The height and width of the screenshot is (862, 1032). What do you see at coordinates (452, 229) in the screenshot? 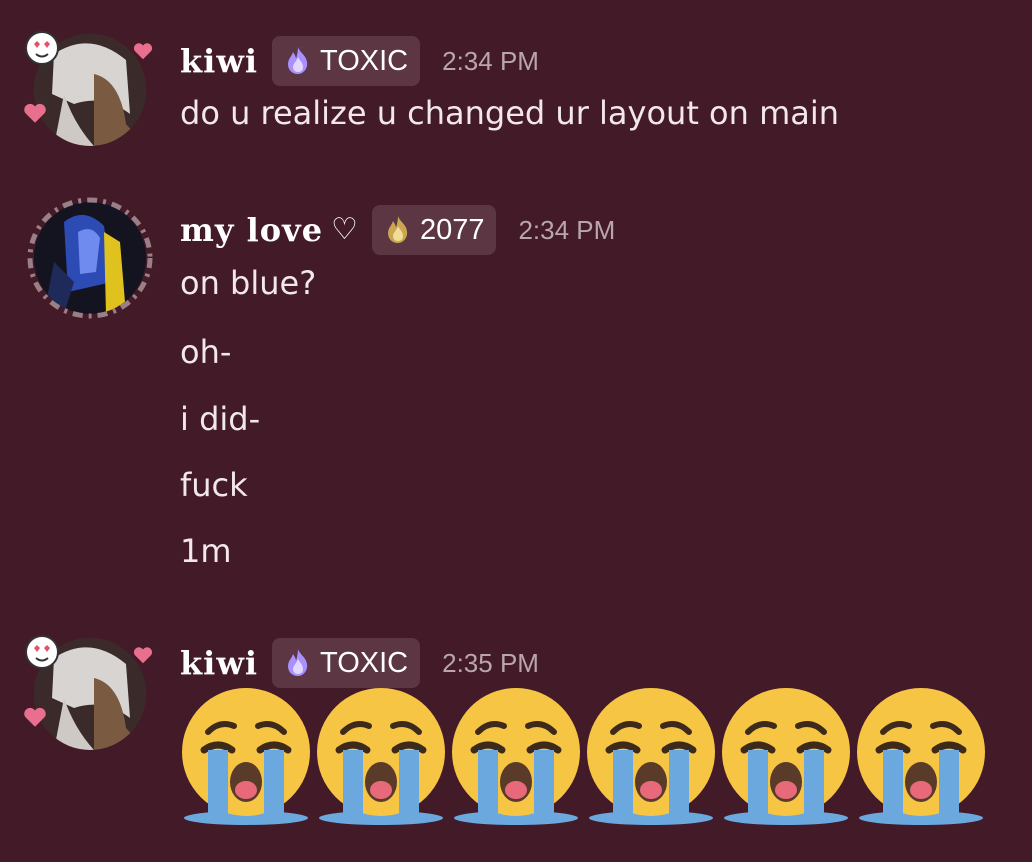
I see `clan-tag-label: 2077` at bounding box center [452, 229].